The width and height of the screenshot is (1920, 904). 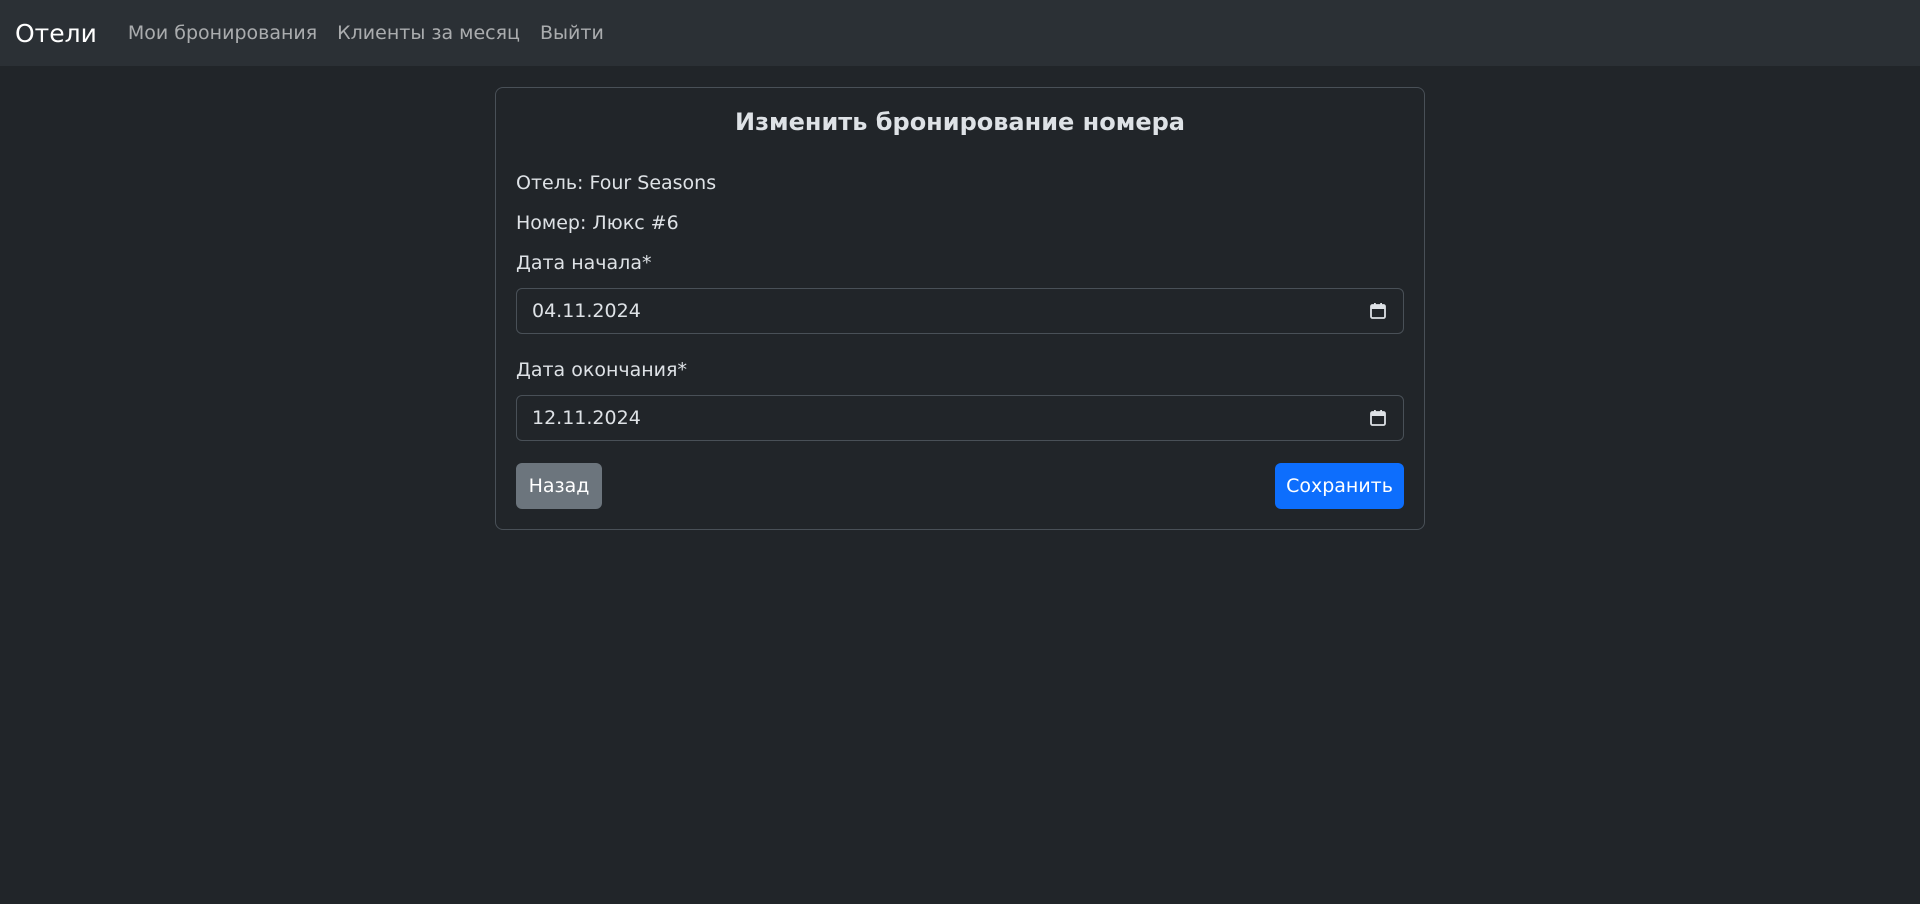 I want to click on start-date-label: Дата начала*, so click(x=584, y=263).